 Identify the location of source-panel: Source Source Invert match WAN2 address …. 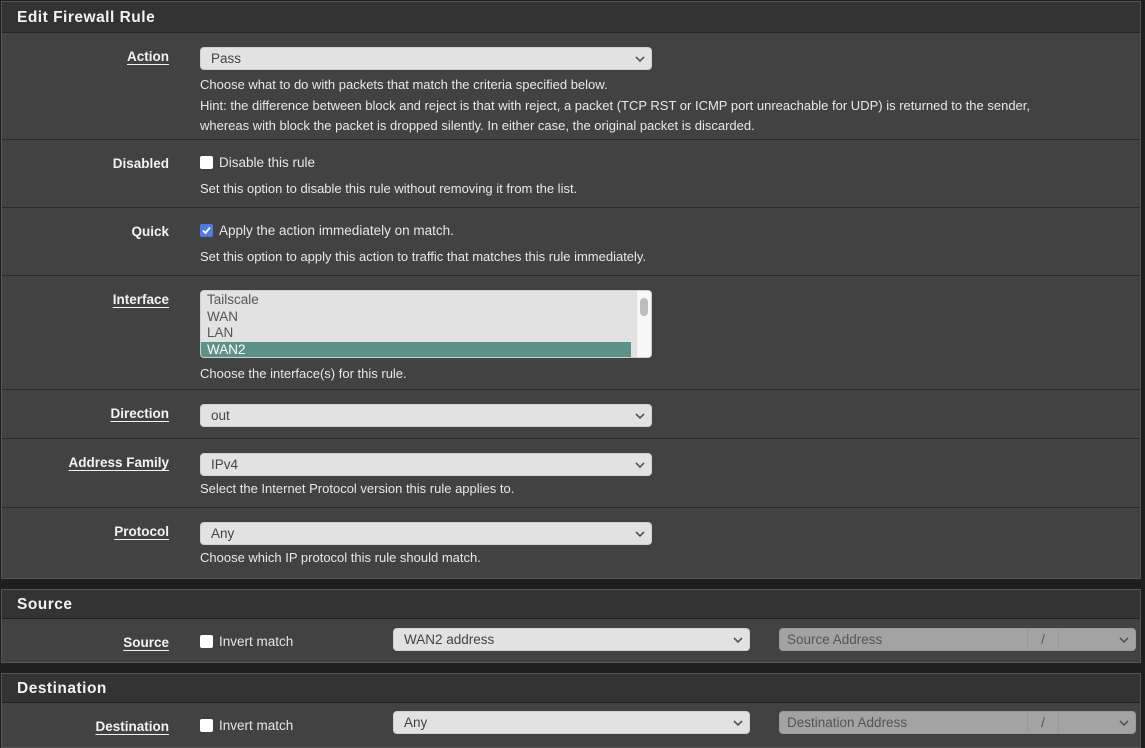
(571, 626).